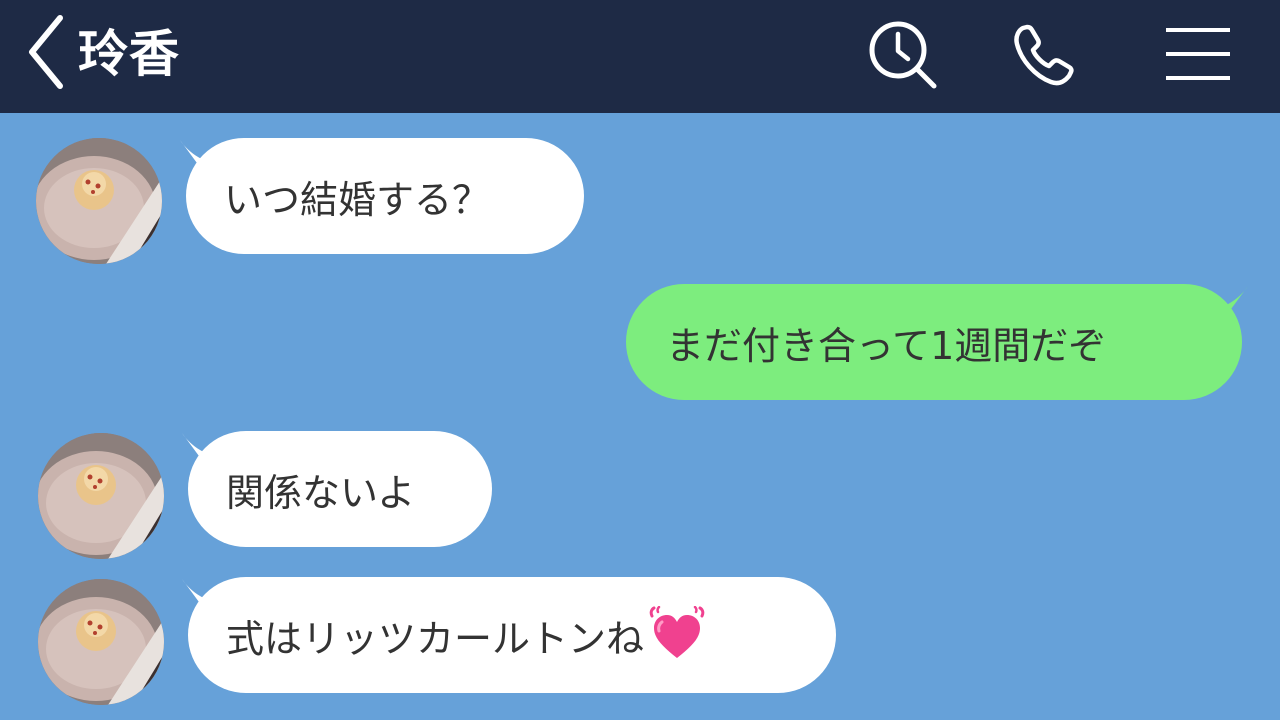 Image resolution: width=1280 pixels, height=720 pixels. Describe the element at coordinates (886, 345) in the screenshot. I see `message-text: まだ付き合って1週間だぞ` at that location.